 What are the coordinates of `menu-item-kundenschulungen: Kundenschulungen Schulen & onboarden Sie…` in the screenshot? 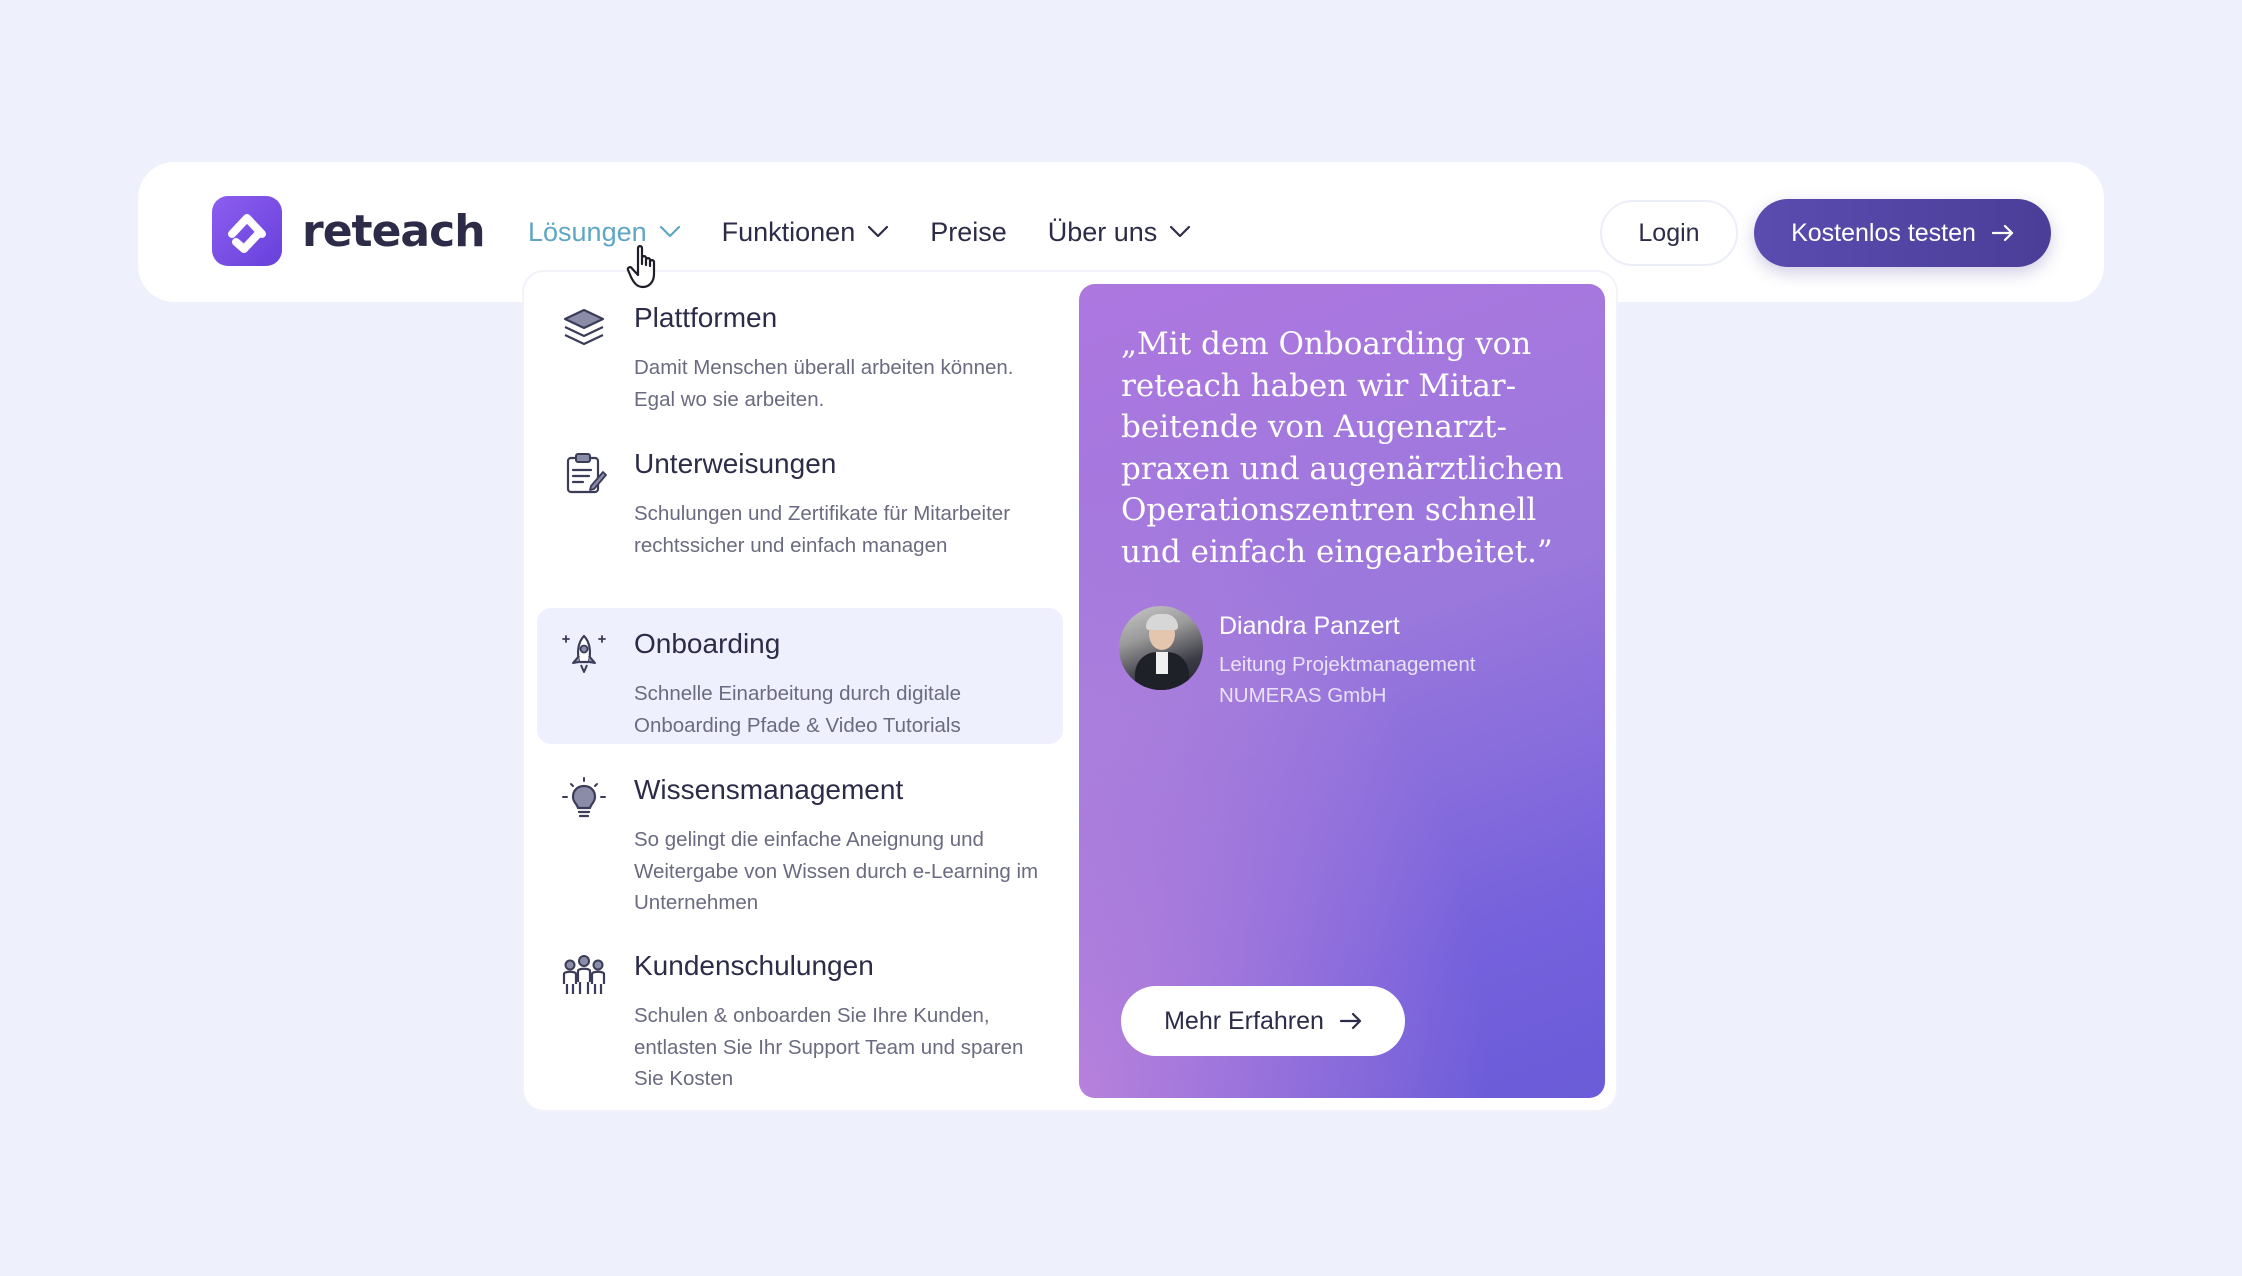 It's located at (800, 1014).